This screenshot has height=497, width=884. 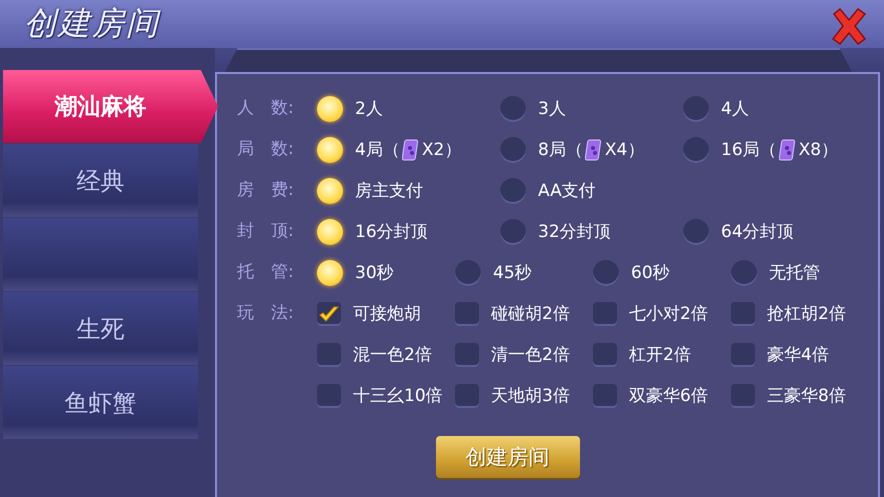 I want to click on sidebar-tab: 潮汕麻将, so click(x=110, y=106).